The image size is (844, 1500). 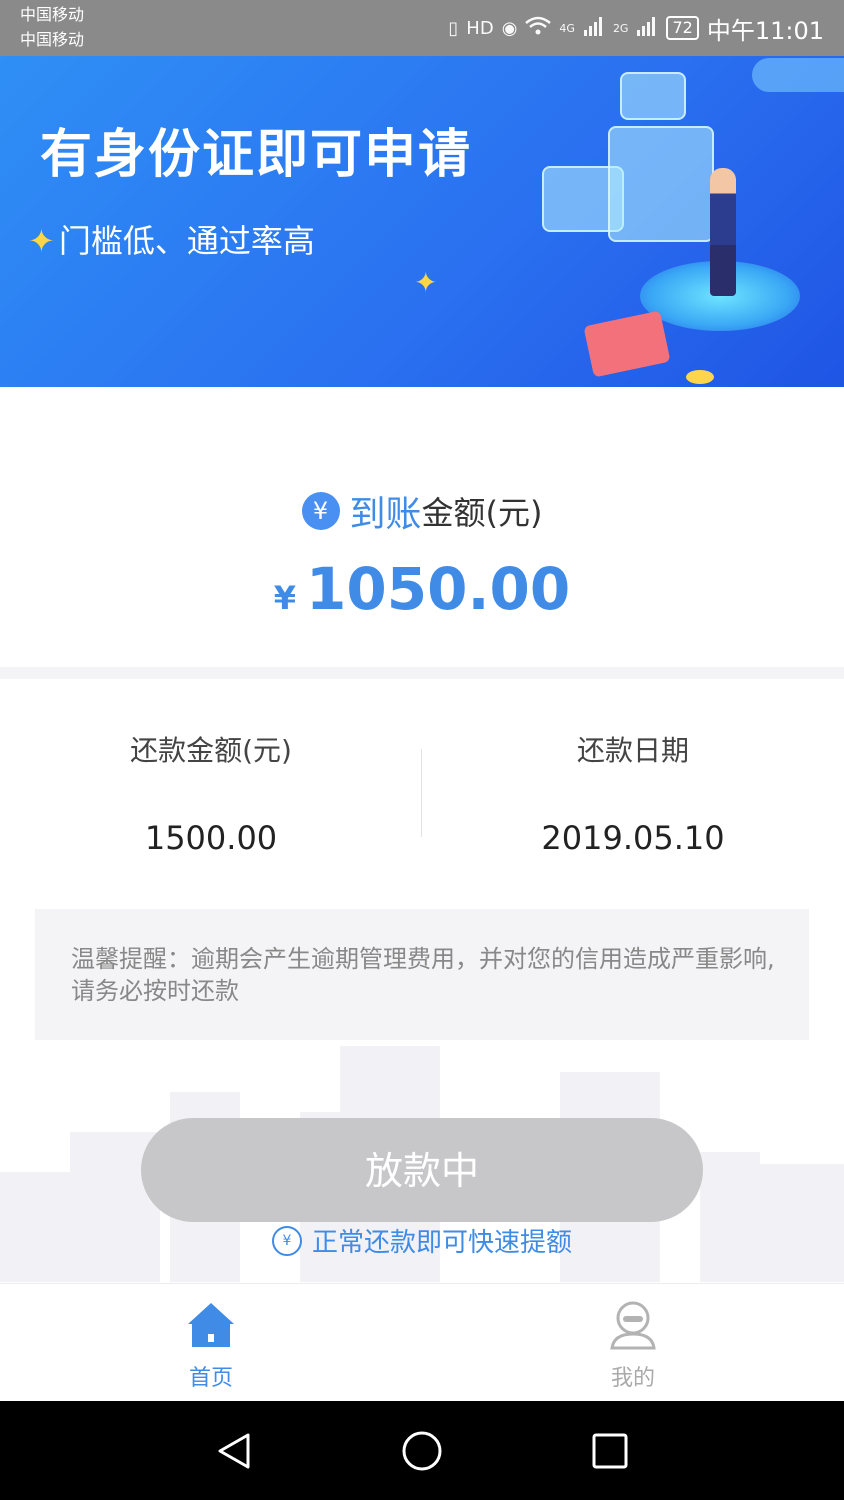 I want to click on status-icons: ▯ HD ◉ 4G 2G 72 中午11:01, so click(x=636, y=28).